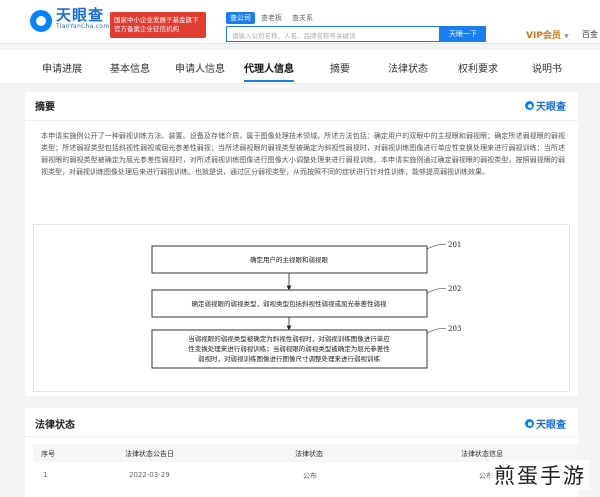  What do you see at coordinates (289, 358) in the screenshot?
I see `flow-step-203-line-3: 弱视时，对弱视训练图像进行图像尺寸调整处理来进行弱视训练` at bounding box center [289, 358].